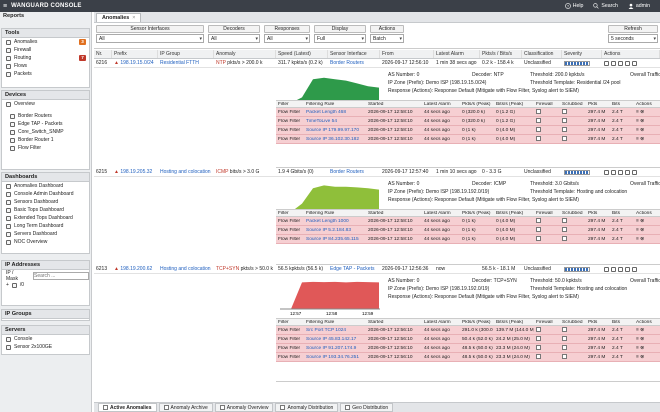 The height and width of the screenshot is (412, 660). I want to click on column-header: From, so click(407, 54).